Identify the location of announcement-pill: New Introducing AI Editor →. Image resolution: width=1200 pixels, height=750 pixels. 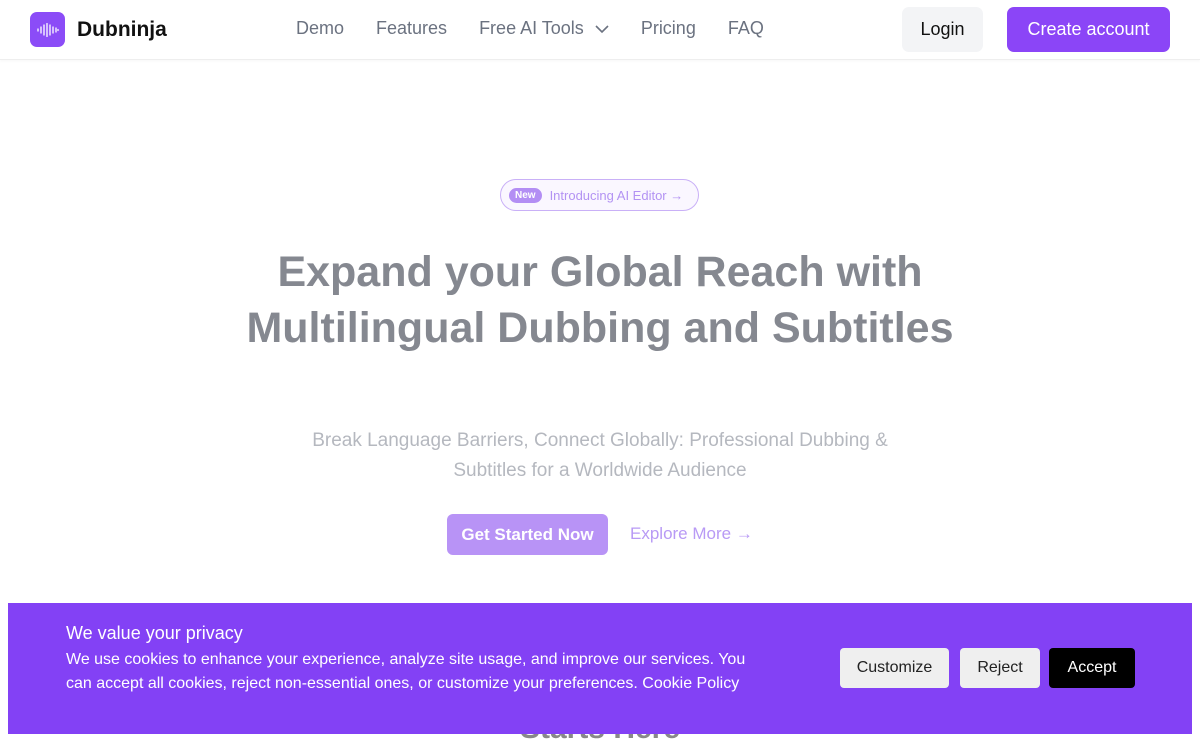
(599, 195).